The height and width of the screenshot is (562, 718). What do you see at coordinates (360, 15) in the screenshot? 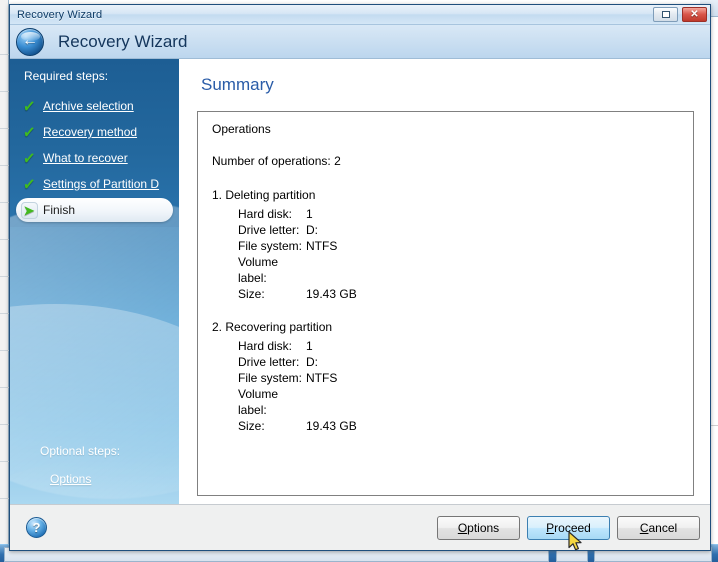
I see `window-titlebar: Recovery Wizard ✕` at bounding box center [360, 15].